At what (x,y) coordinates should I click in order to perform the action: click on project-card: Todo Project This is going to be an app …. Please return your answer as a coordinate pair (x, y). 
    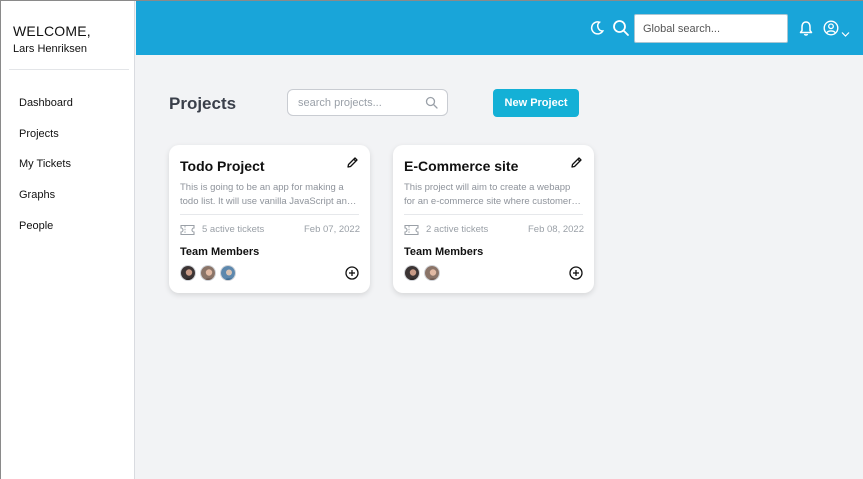
    Looking at the image, I should click on (269, 219).